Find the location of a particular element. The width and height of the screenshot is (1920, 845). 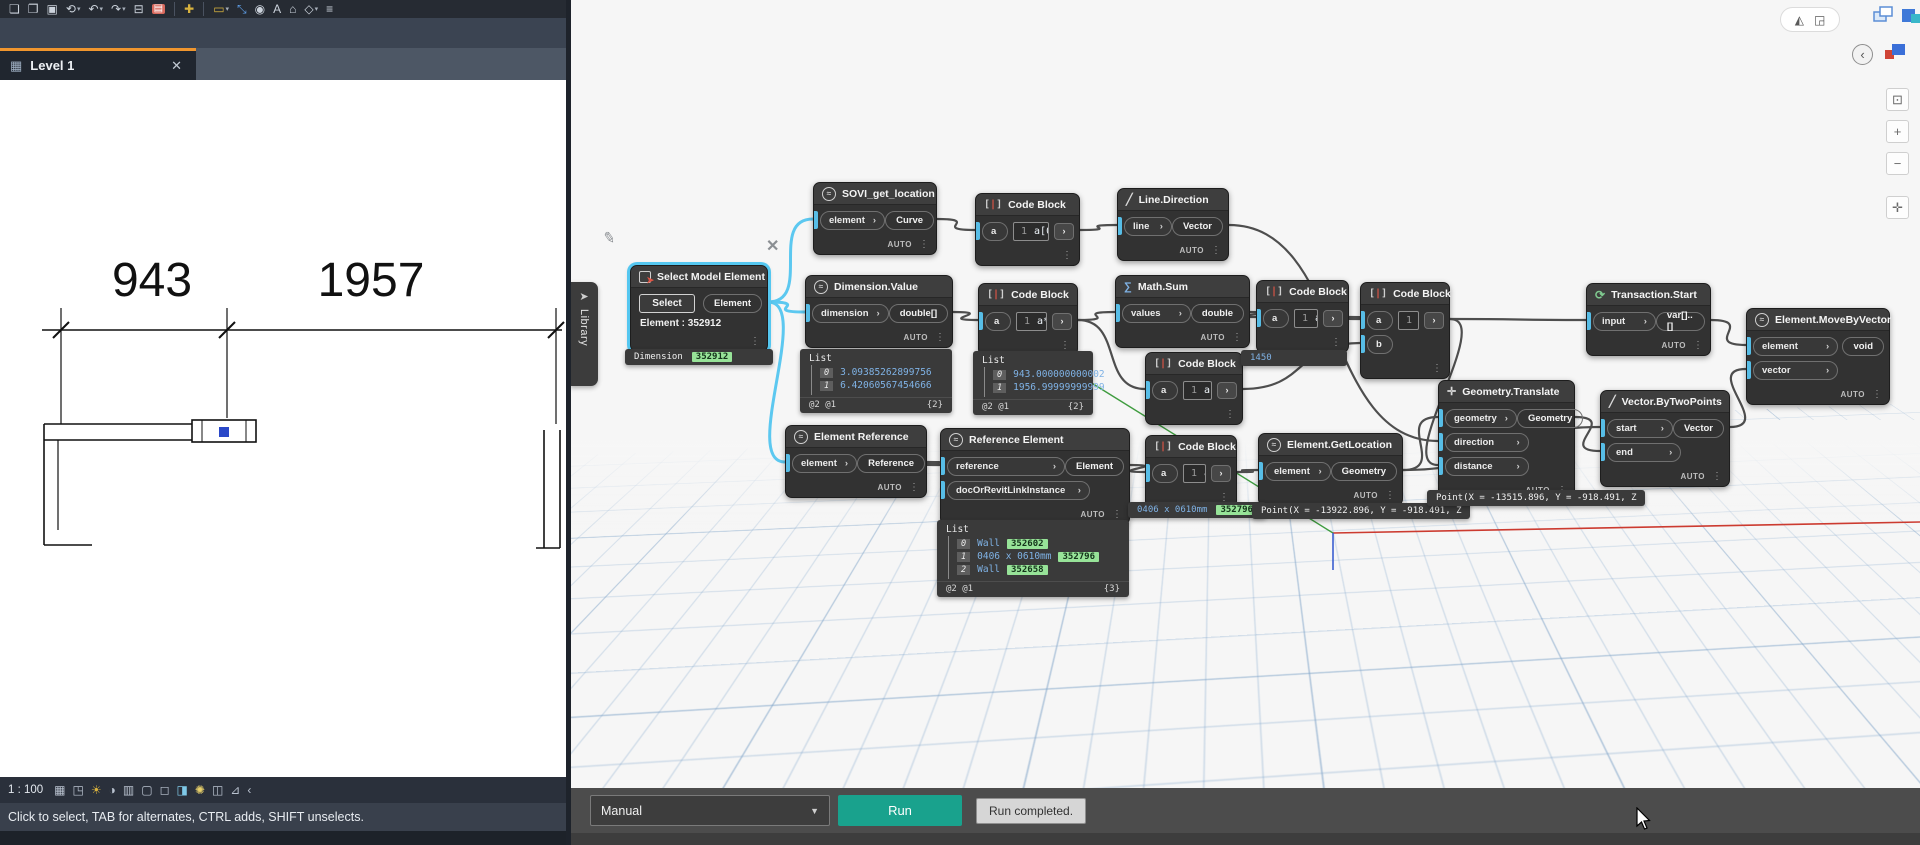

wire-select-to-elem_ref is located at coordinates (776, 382).